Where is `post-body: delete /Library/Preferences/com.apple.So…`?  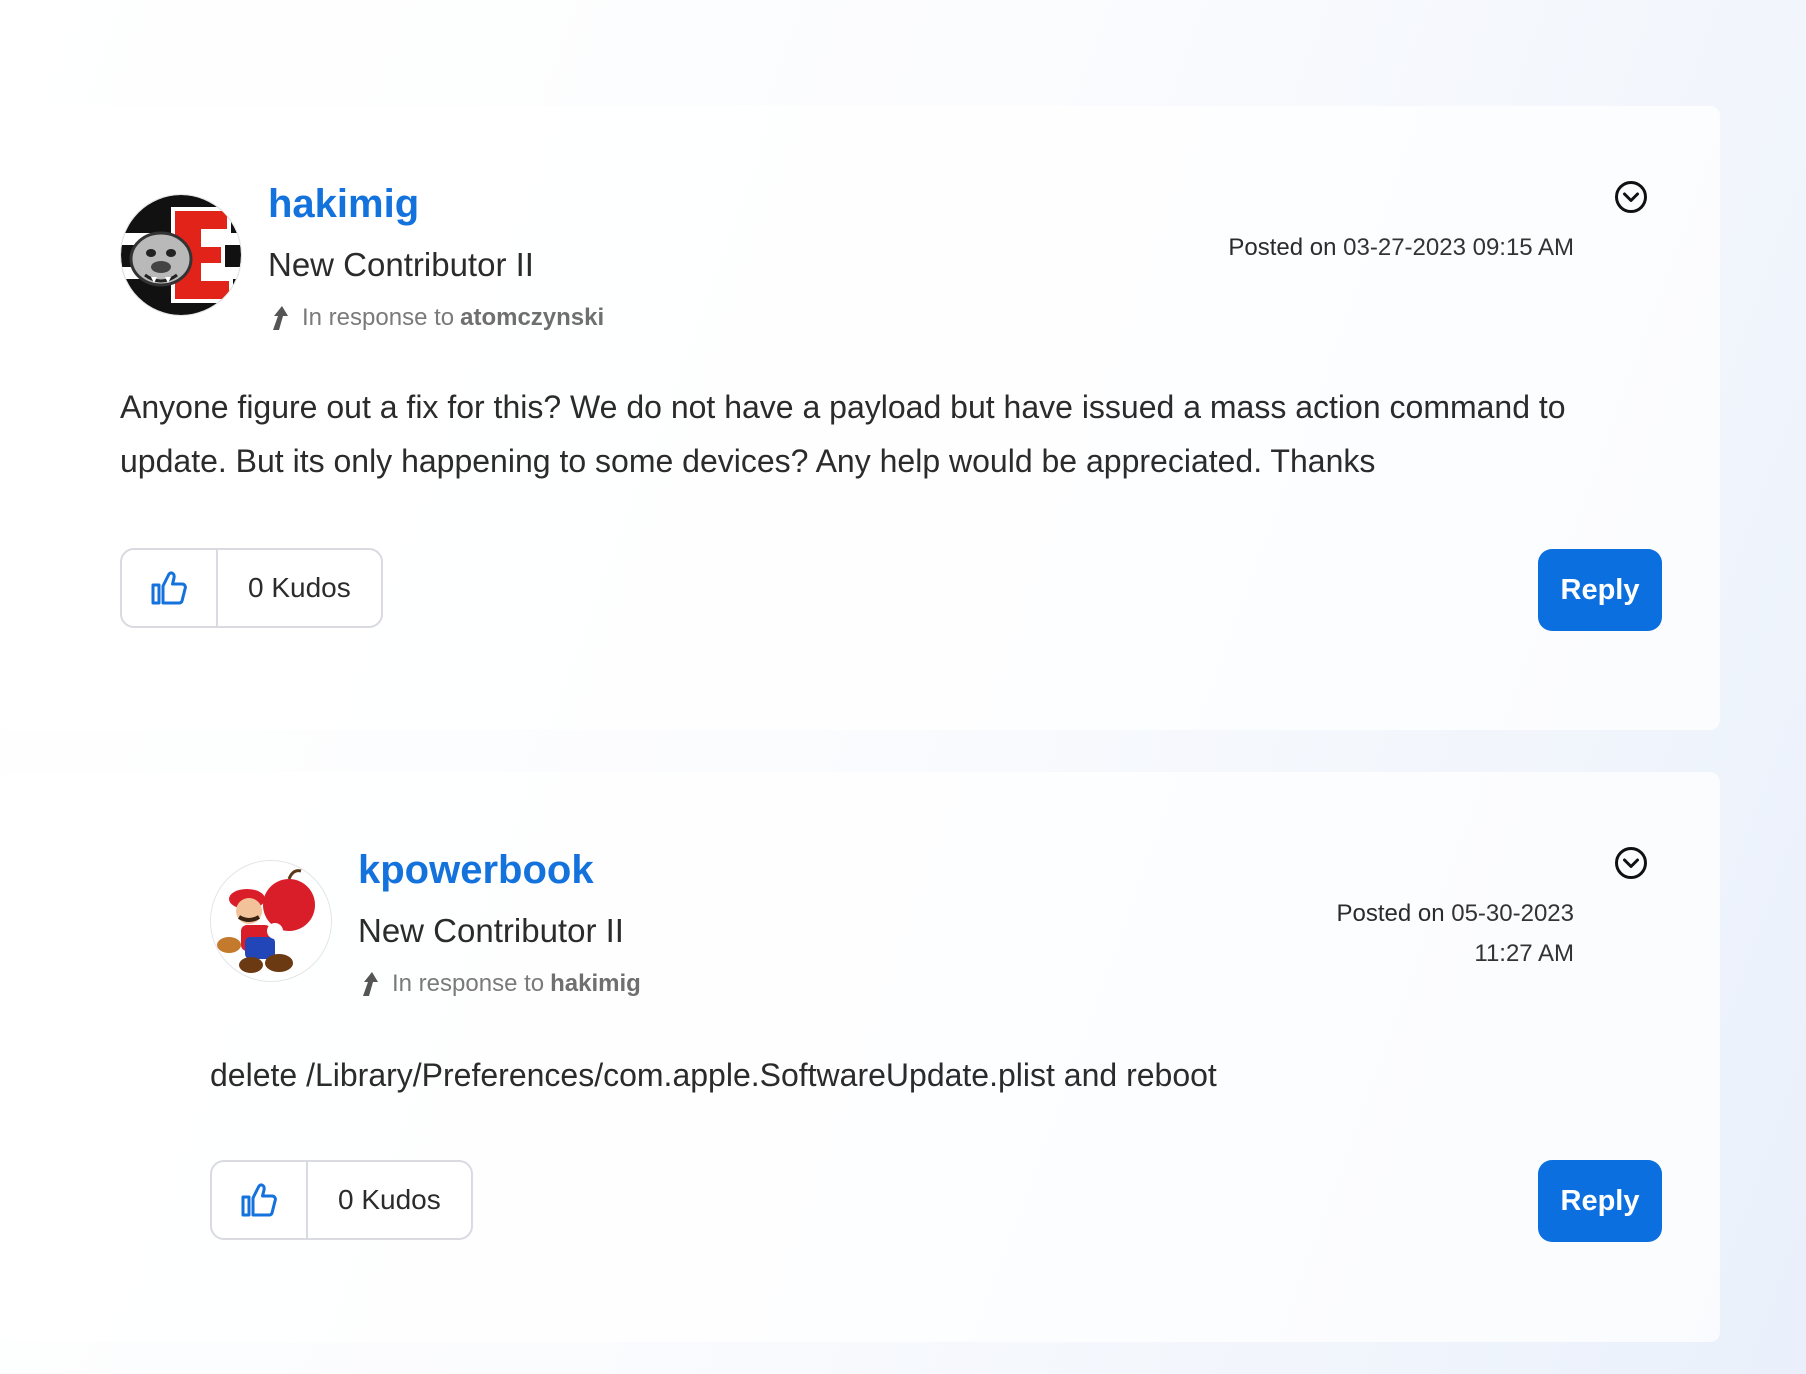 post-body: delete /Library/Preferences/com.apple.So… is located at coordinates (713, 1075).